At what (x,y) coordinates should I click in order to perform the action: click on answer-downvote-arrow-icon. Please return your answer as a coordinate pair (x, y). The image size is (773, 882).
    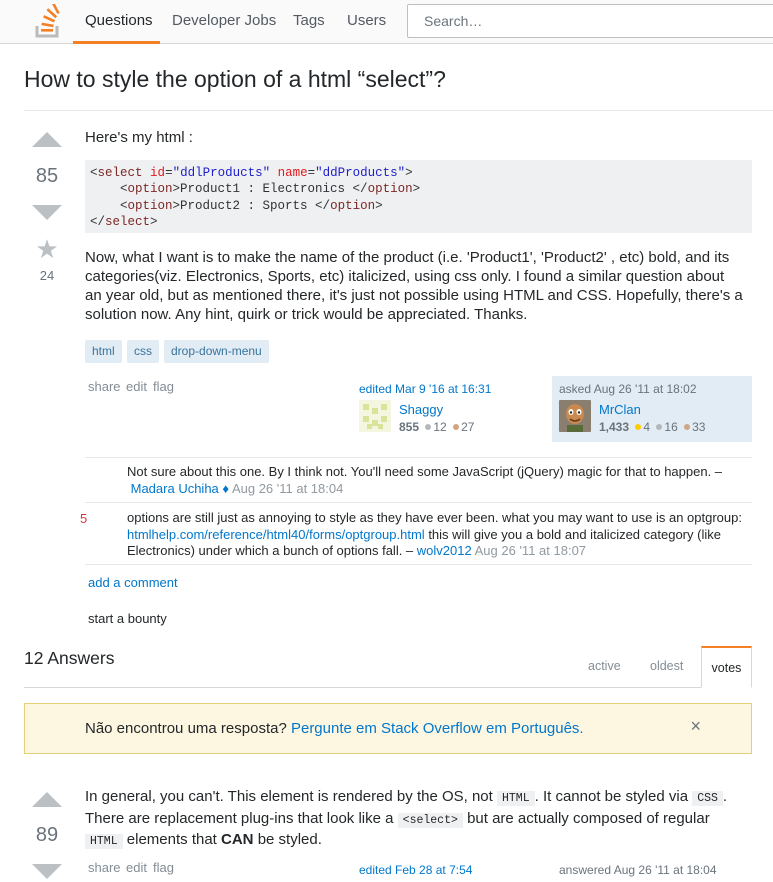
    Looking at the image, I should click on (47, 871).